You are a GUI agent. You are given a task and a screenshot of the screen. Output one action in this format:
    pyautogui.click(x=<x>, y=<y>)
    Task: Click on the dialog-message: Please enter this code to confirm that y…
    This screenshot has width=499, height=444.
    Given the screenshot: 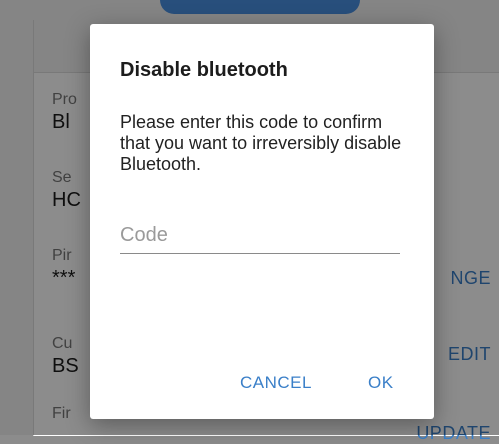 What is the action you would take?
    pyautogui.click(x=261, y=143)
    